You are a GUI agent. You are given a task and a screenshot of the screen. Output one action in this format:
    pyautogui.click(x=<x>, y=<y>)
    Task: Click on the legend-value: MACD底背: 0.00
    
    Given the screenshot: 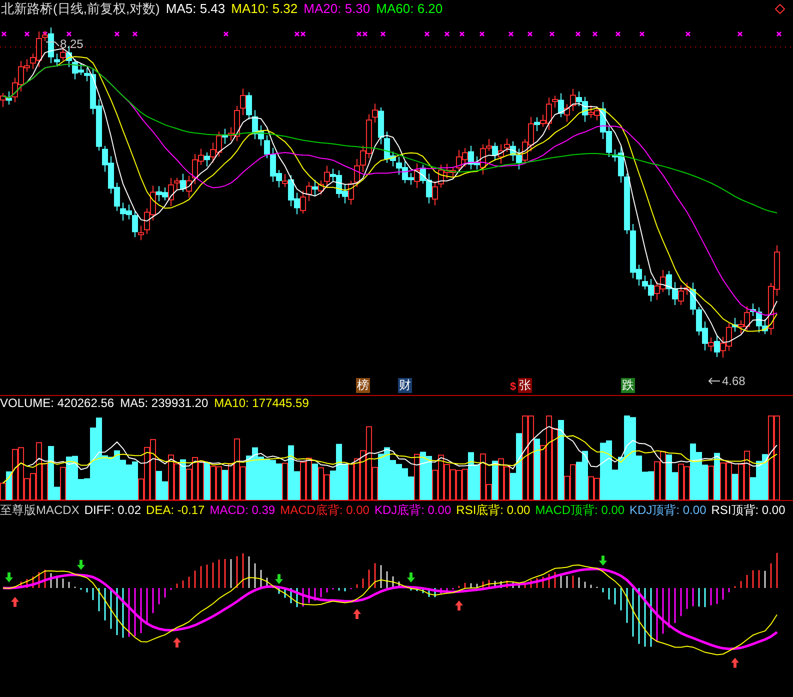 What is the action you would take?
    pyautogui.click(x=325, y=510)
    